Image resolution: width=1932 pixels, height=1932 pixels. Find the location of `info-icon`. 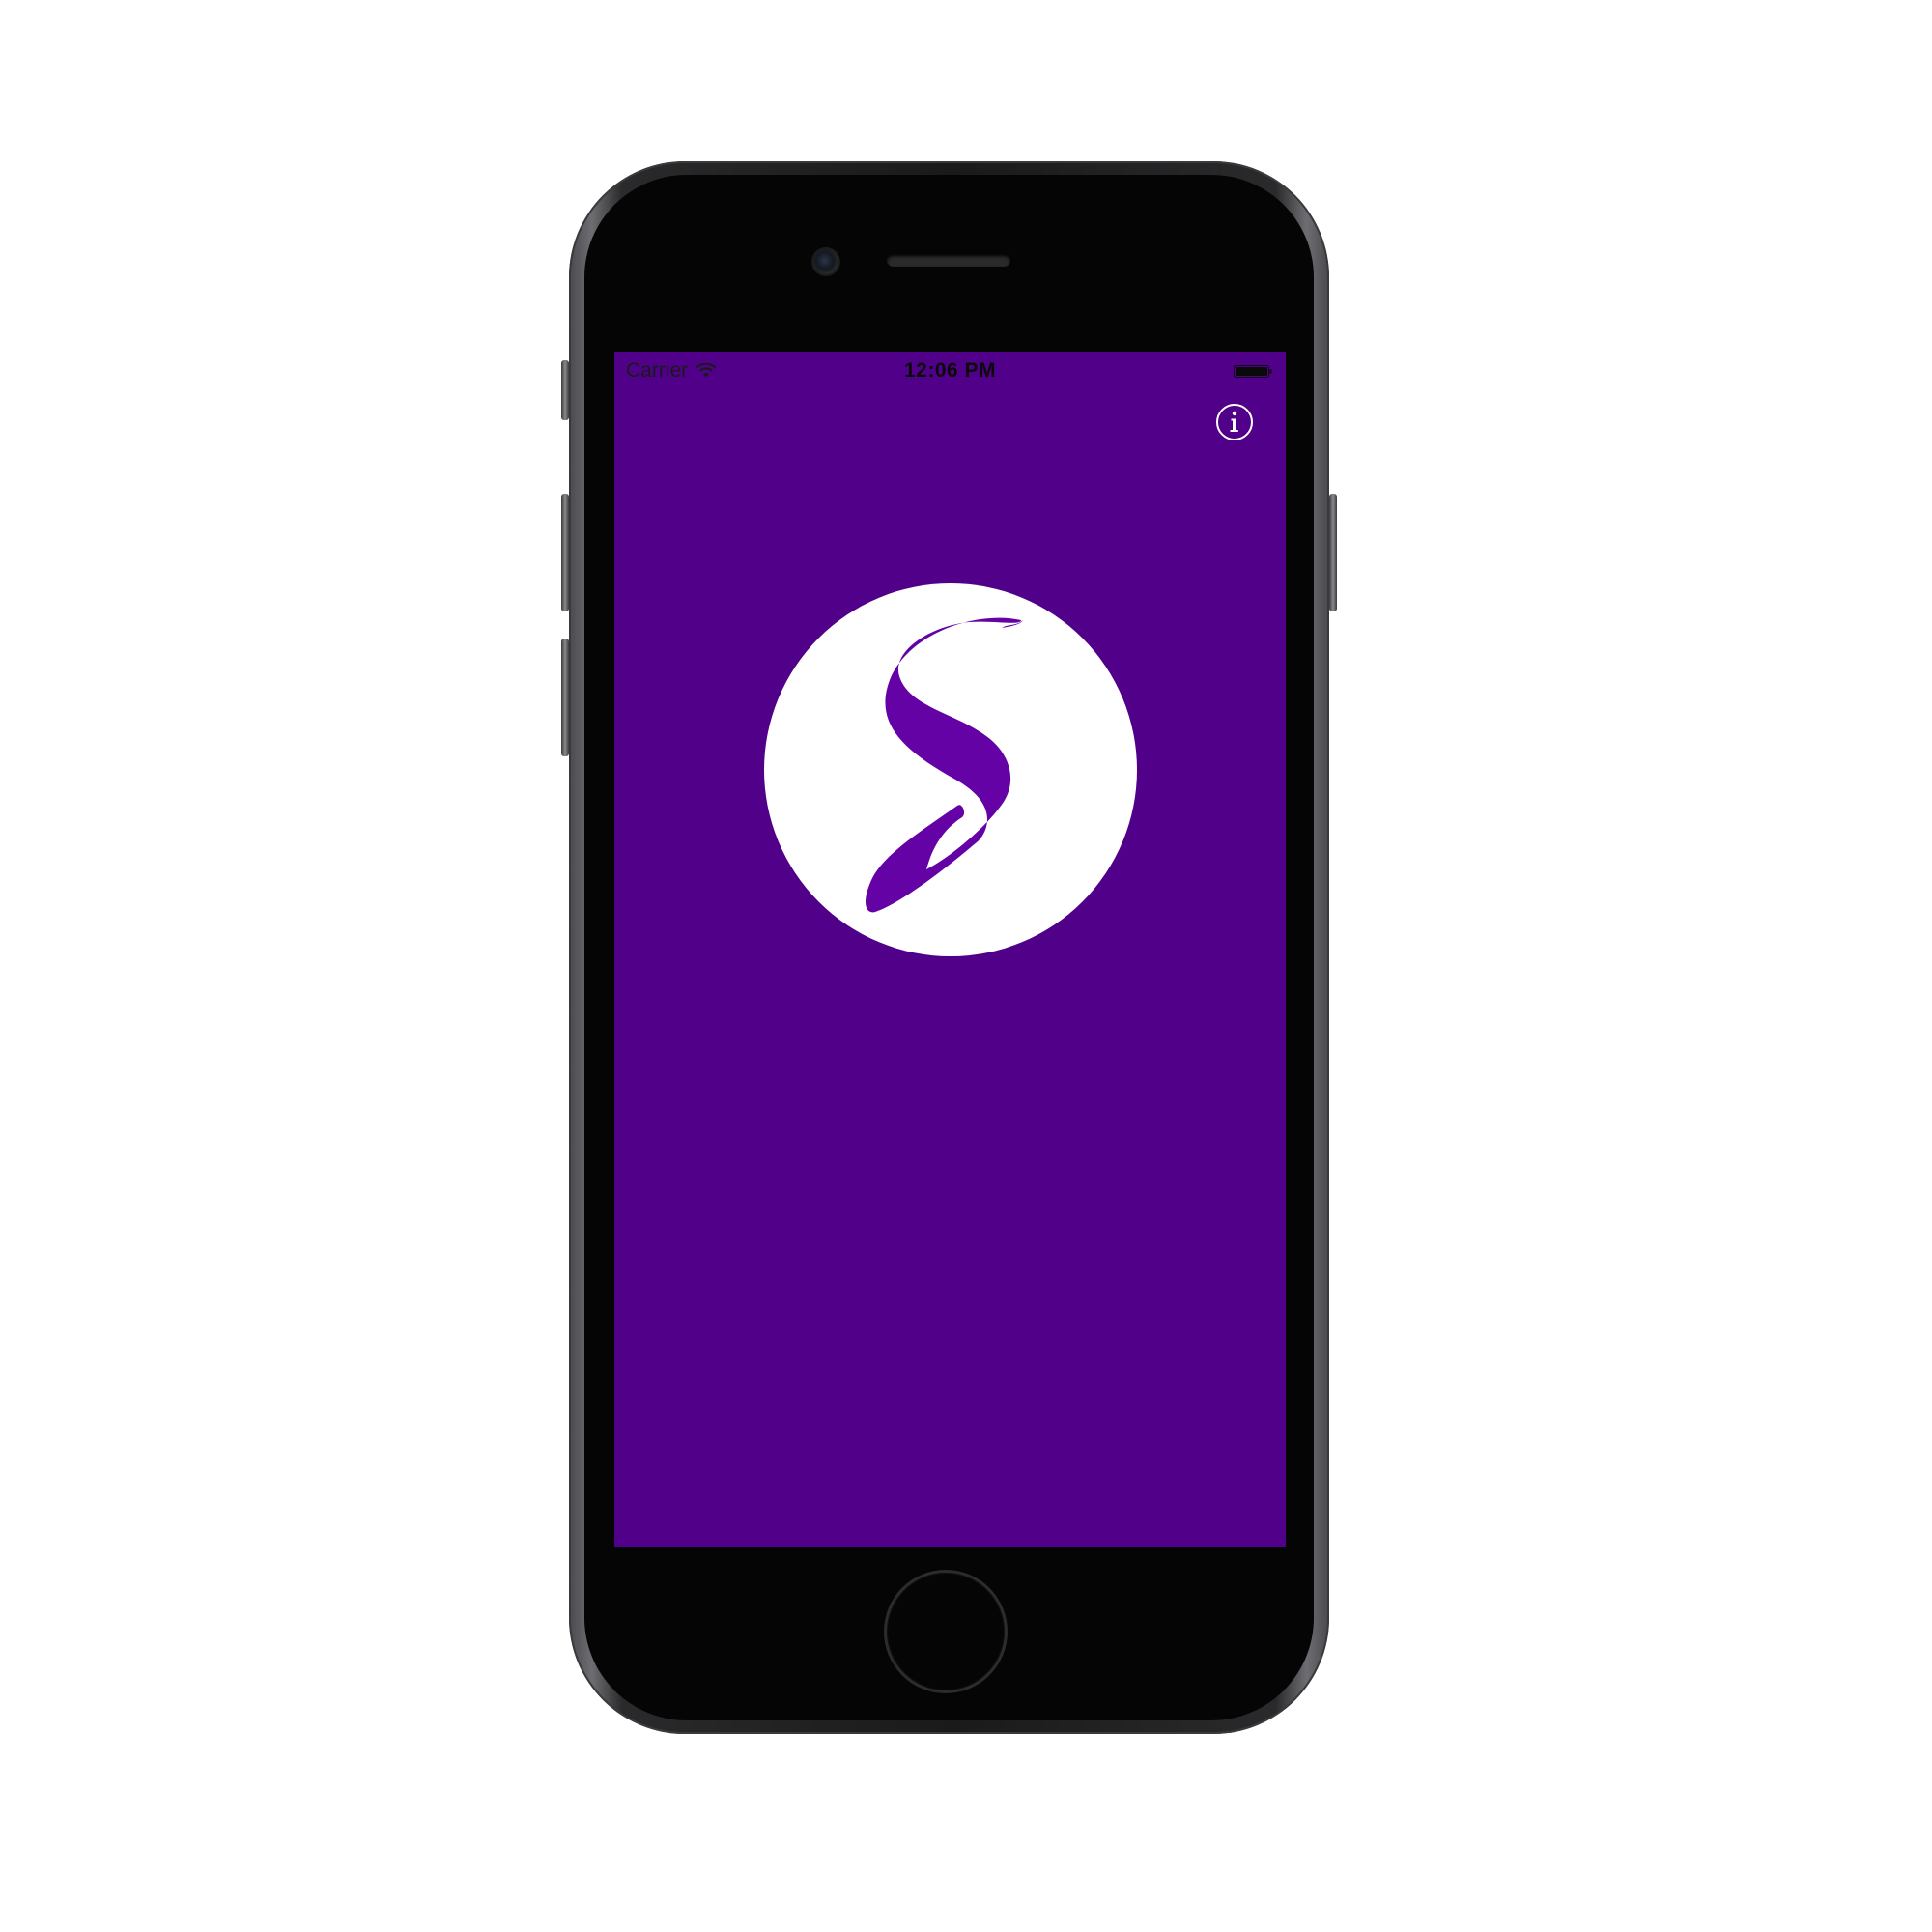

info-icon is located at coordinates (1234, 422).